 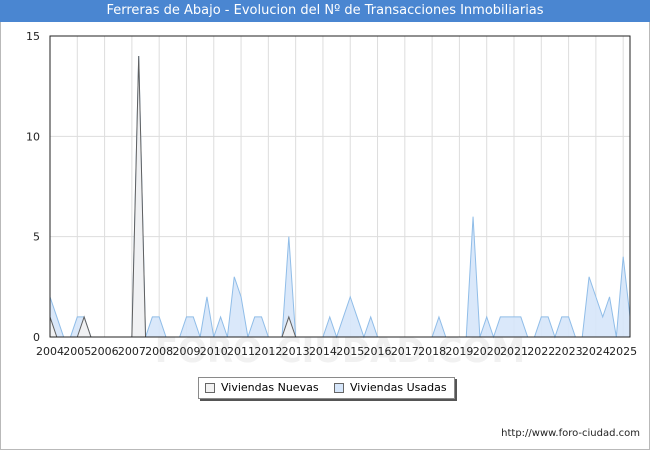 I want to click on x-tick-label: 2019, so click(x=459, y=351).